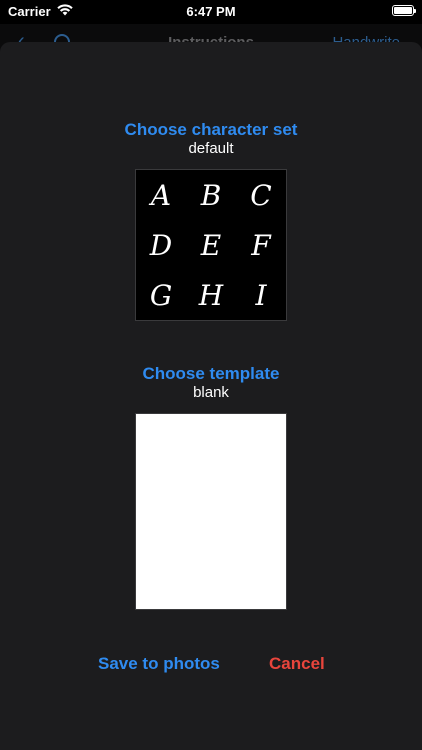  What do you see at coordinates (211, 130) in the screenshot?
I see `choose-character-set-button: Choose character set` at bounding box center [211, 130].